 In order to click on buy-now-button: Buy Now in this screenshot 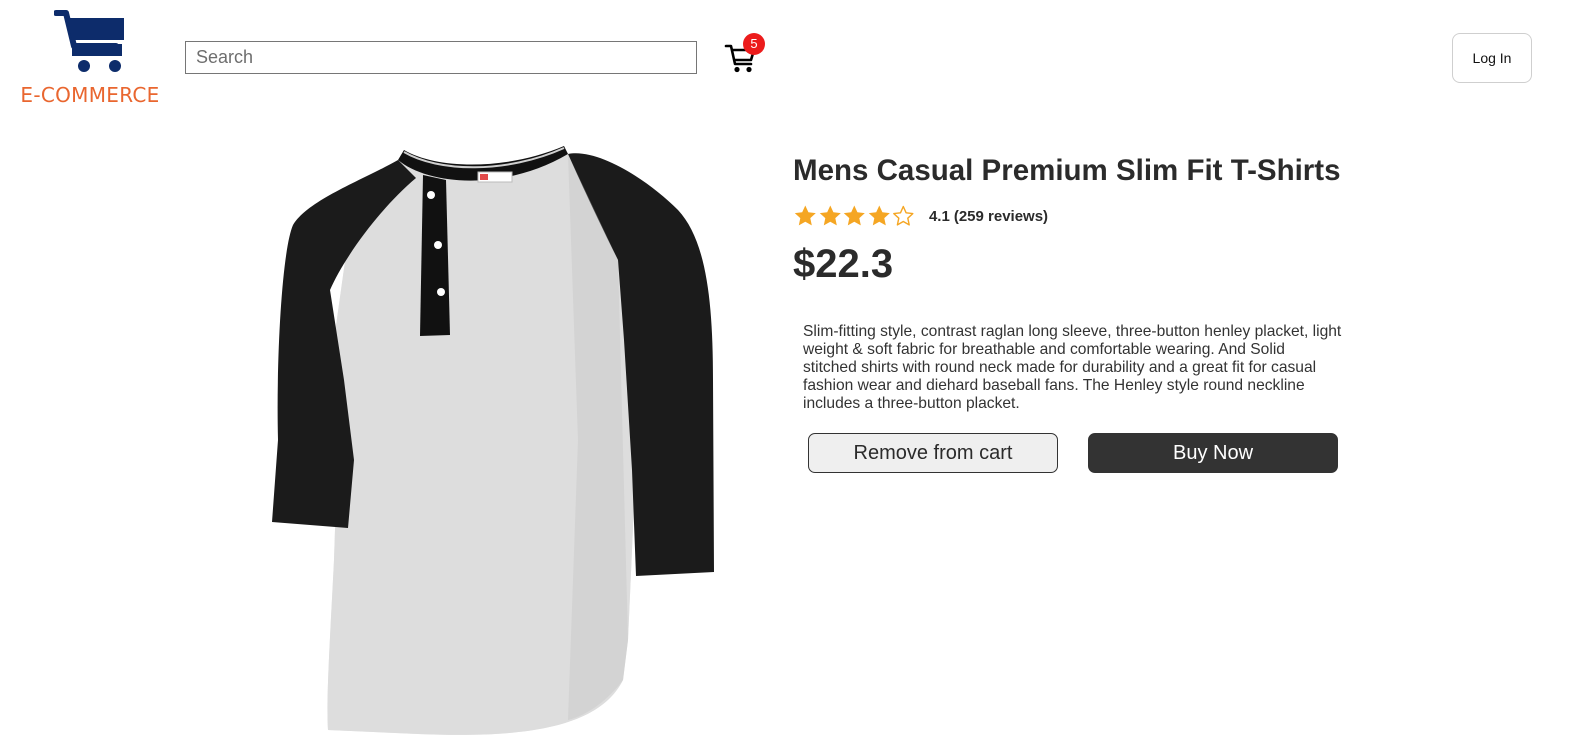, I will do `click(1213, 453)`.